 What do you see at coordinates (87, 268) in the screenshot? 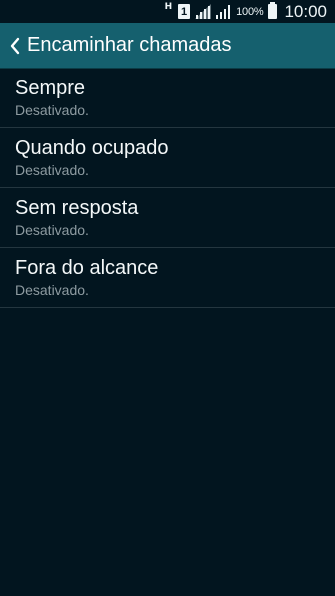
I see `list-item-title: Fora do alcance` at bounding box center [87, 268].